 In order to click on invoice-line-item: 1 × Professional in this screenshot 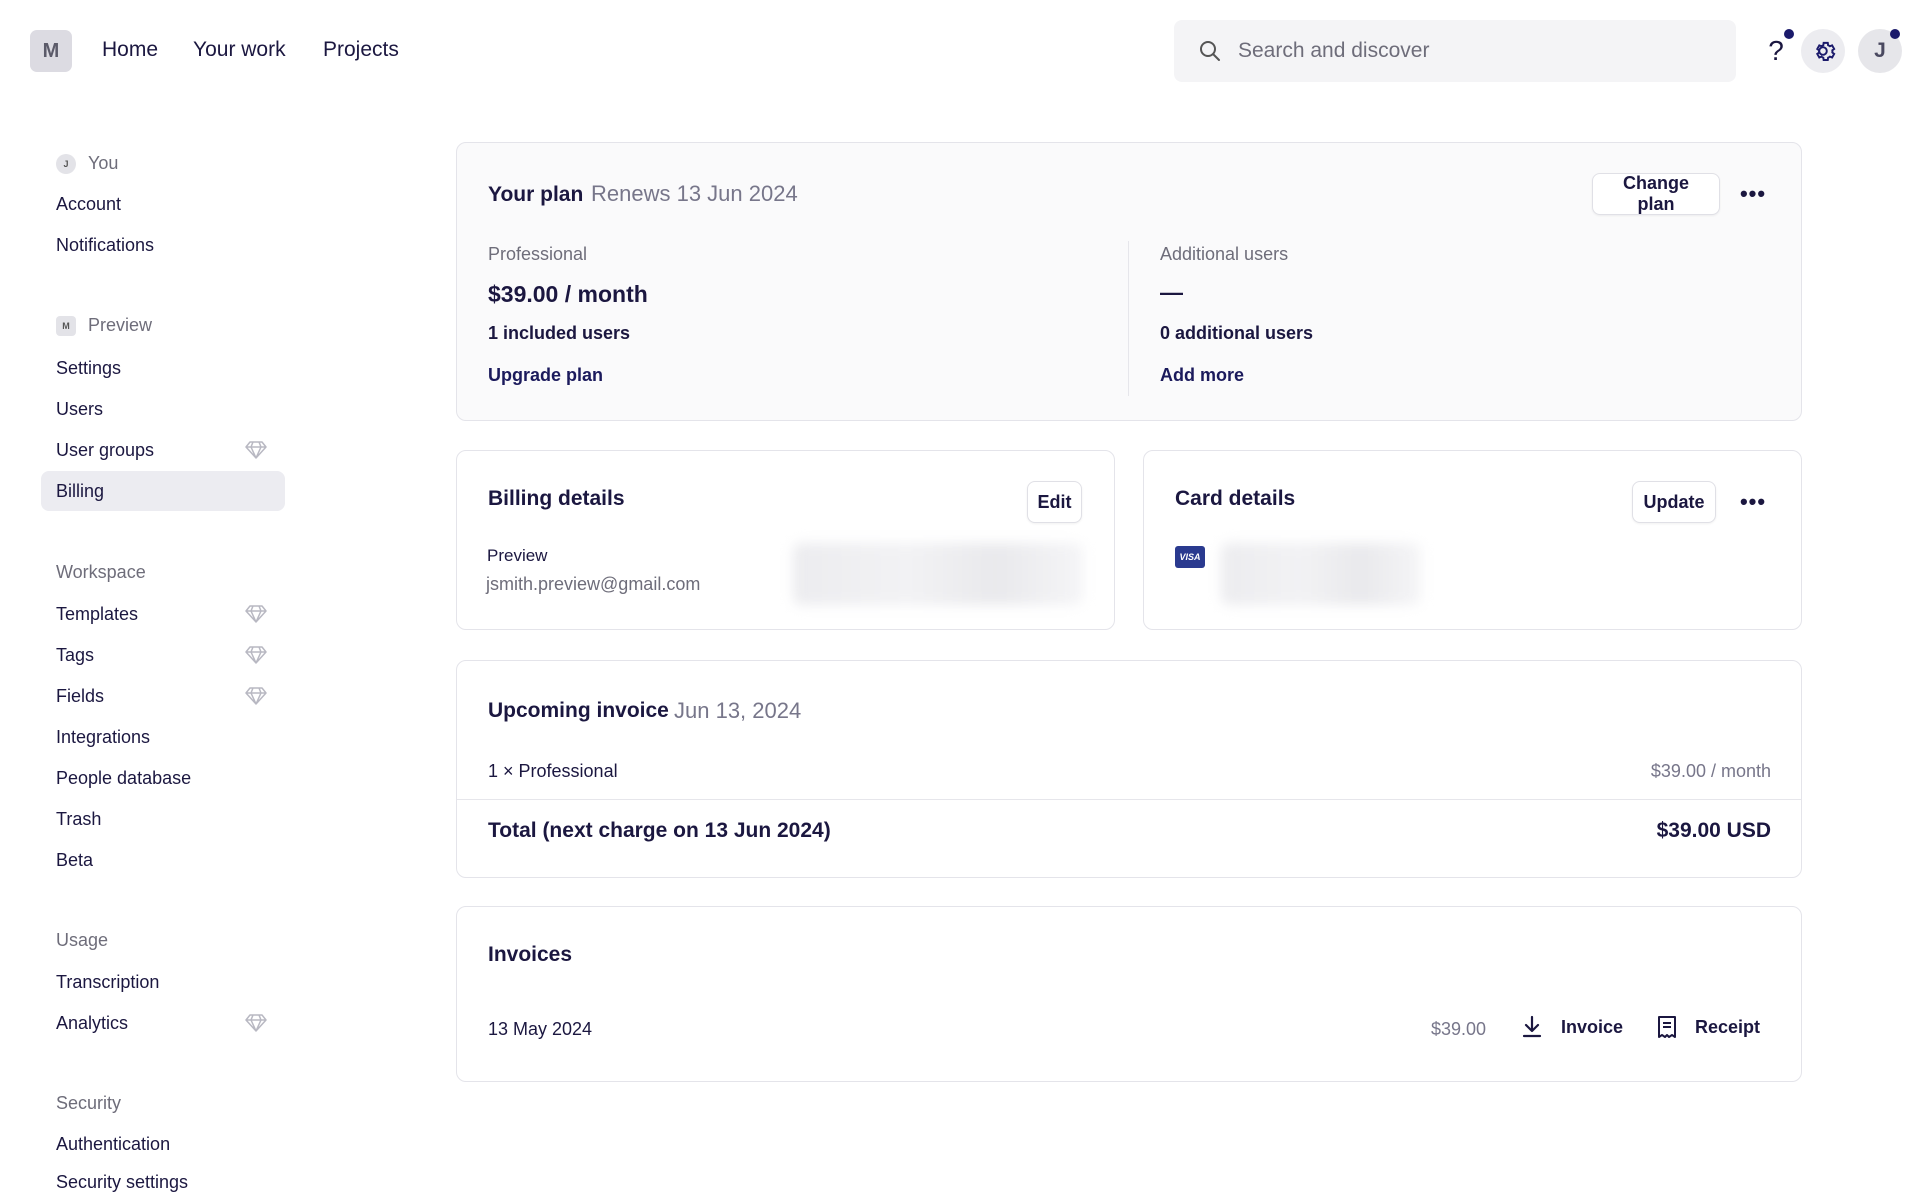, I will do `click(553, 771)`.